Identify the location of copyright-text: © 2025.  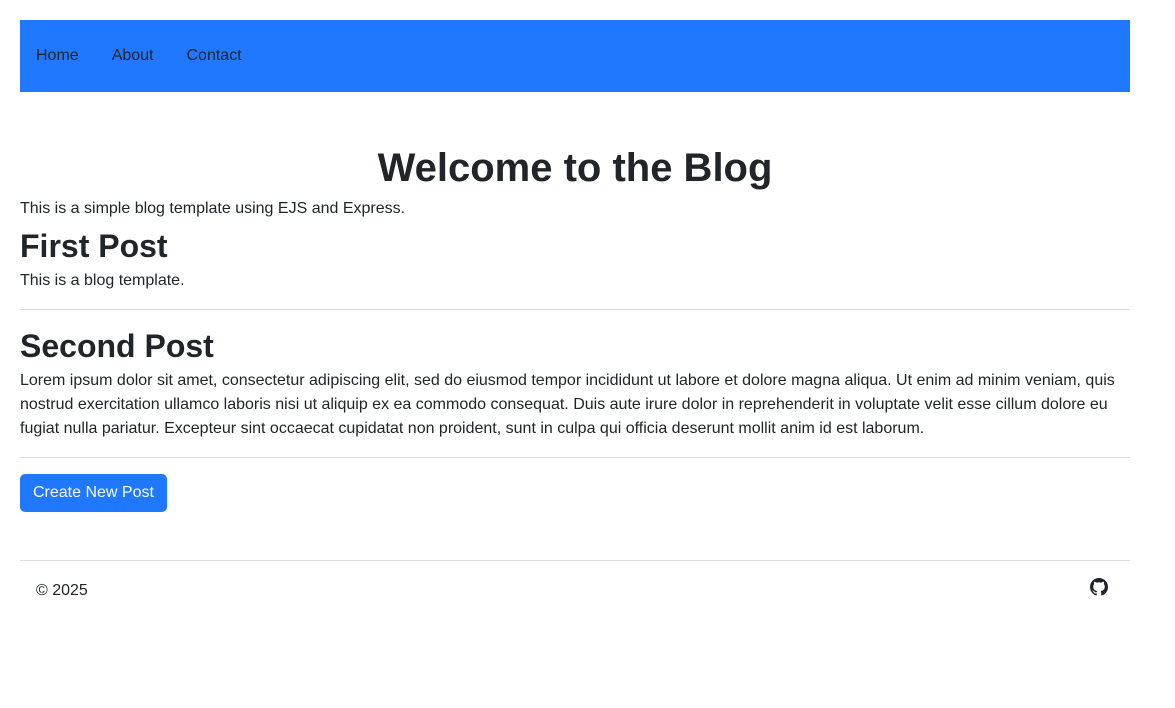
(62, 590).